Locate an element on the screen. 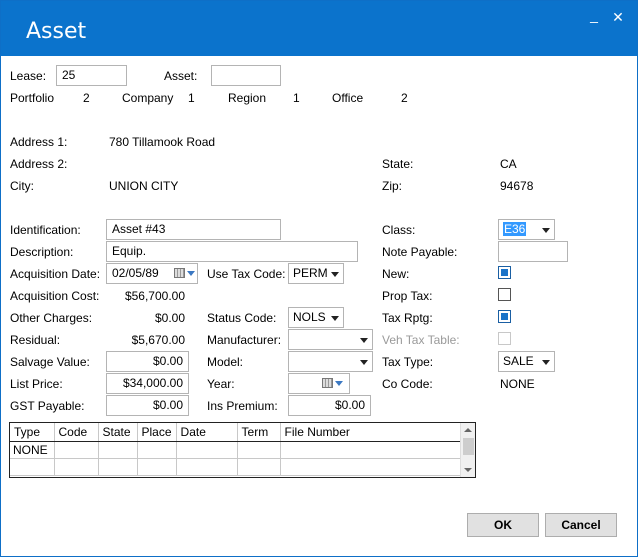 The image size is (638, 557). ins-premium-label: Ins Premium: is located at coordinates (242, 406).